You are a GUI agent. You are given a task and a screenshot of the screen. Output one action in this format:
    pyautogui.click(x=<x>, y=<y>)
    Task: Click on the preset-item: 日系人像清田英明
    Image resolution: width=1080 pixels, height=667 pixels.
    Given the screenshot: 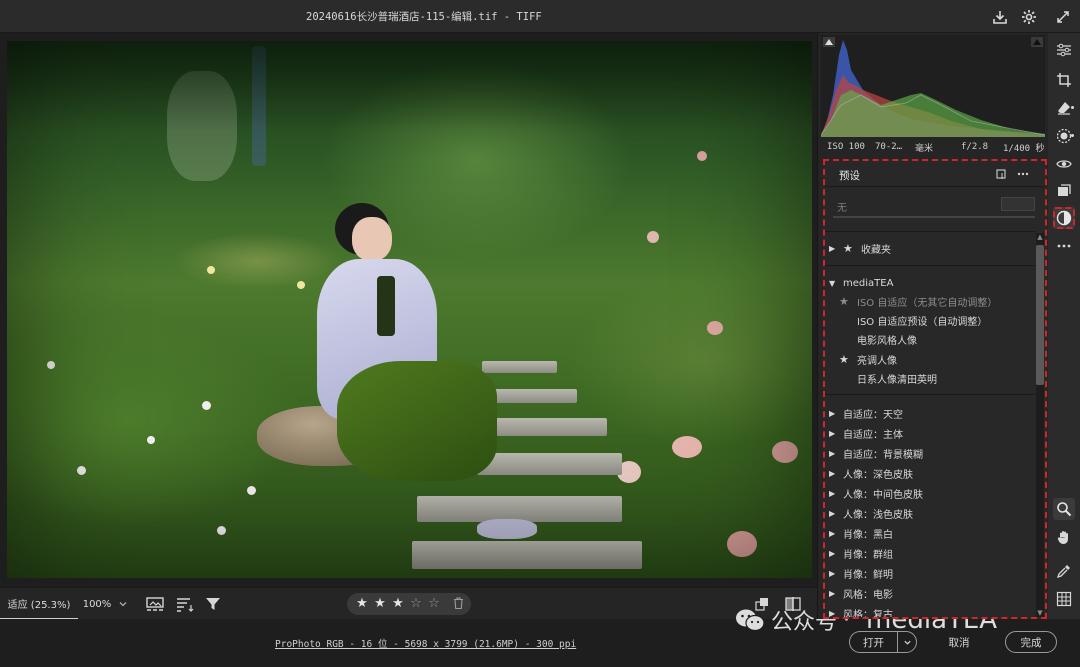 What is the action you would take?
    pyautogui.click(x=930, y=378)
    